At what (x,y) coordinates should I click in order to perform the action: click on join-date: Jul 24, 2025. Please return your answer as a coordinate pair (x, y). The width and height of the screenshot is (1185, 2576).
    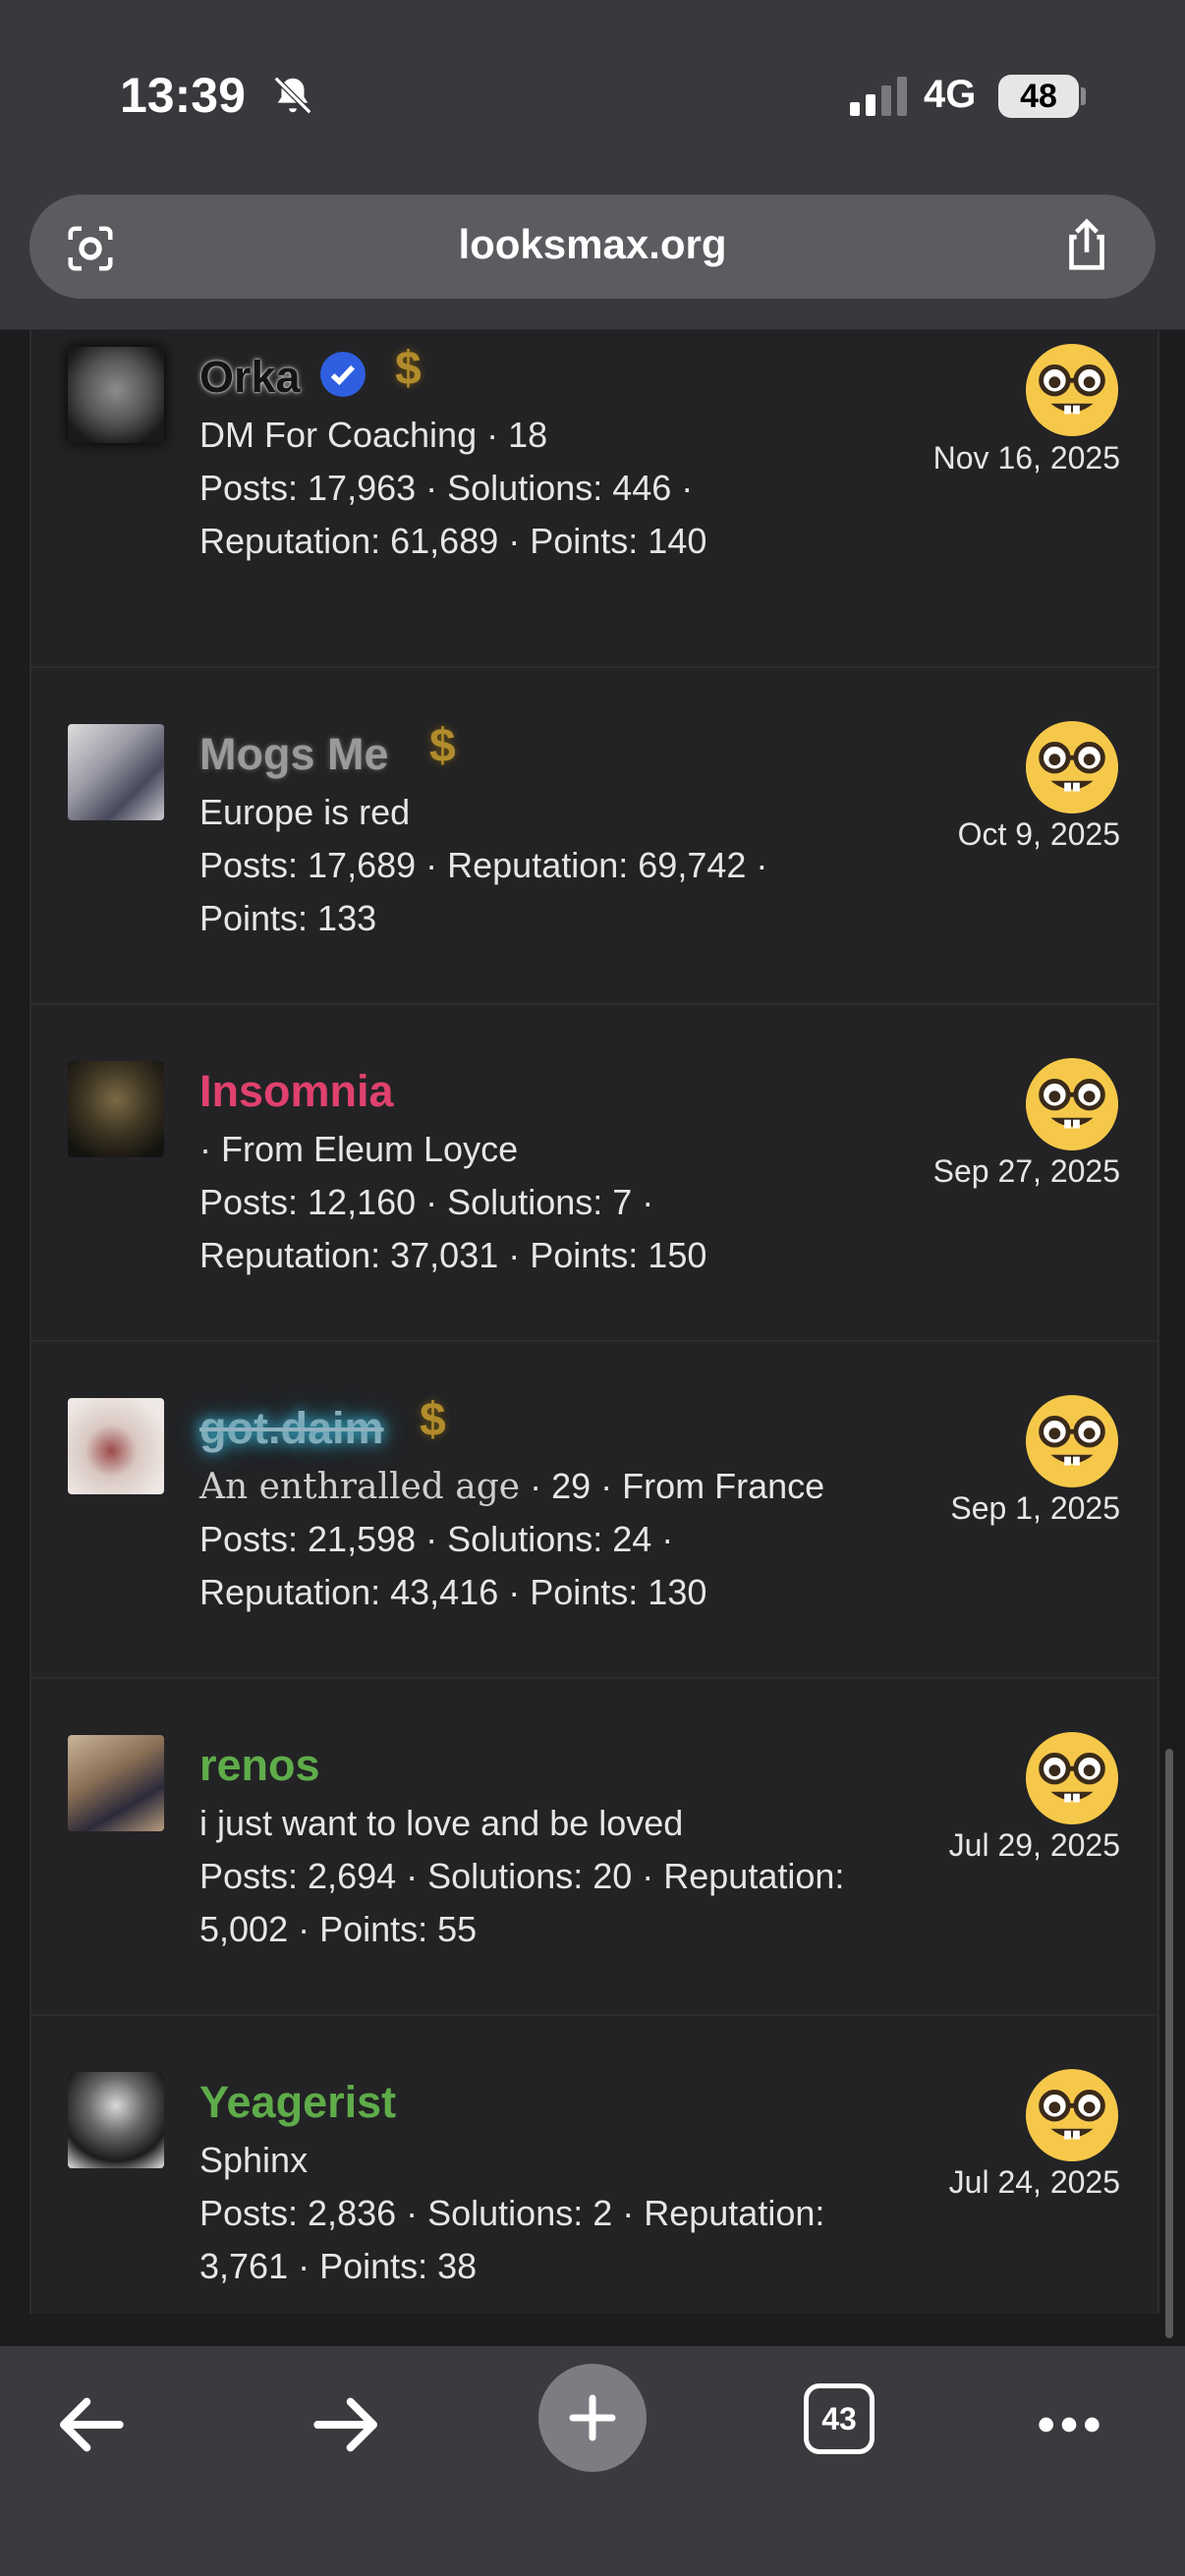
    Looking at the image, I should click on (1034, 2182).